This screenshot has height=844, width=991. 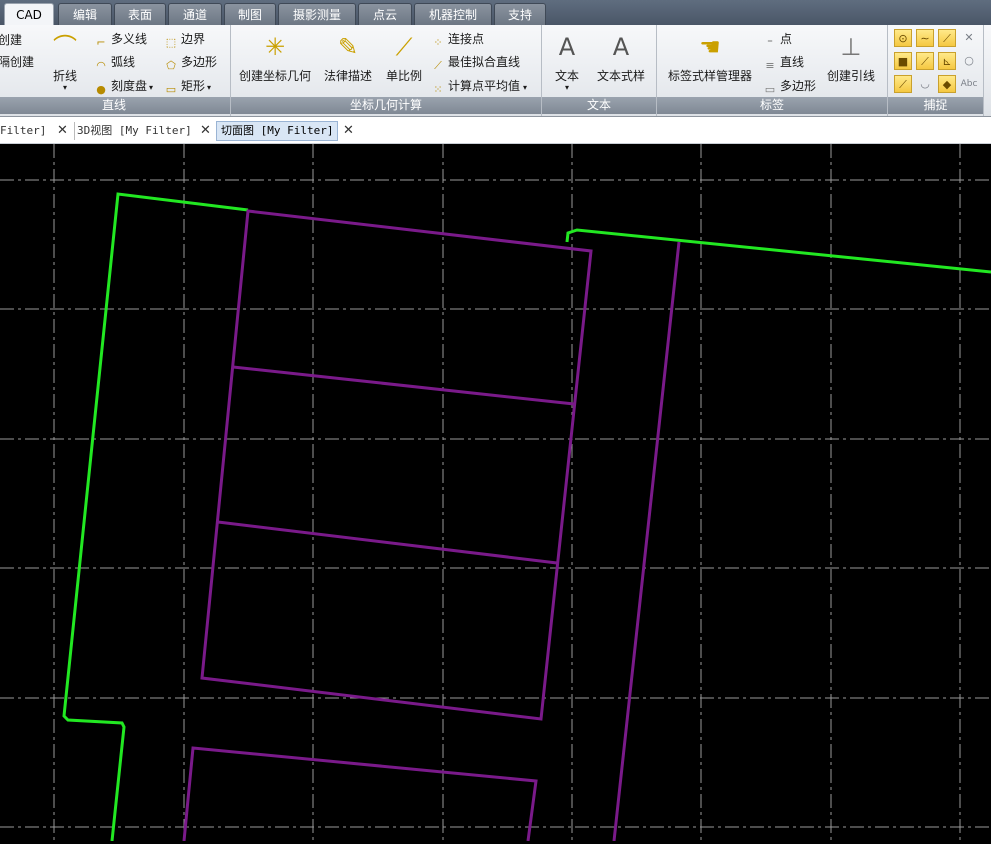 I want to click on group-cogo-title: 坐标几何计算, so click(x=386, y=105).